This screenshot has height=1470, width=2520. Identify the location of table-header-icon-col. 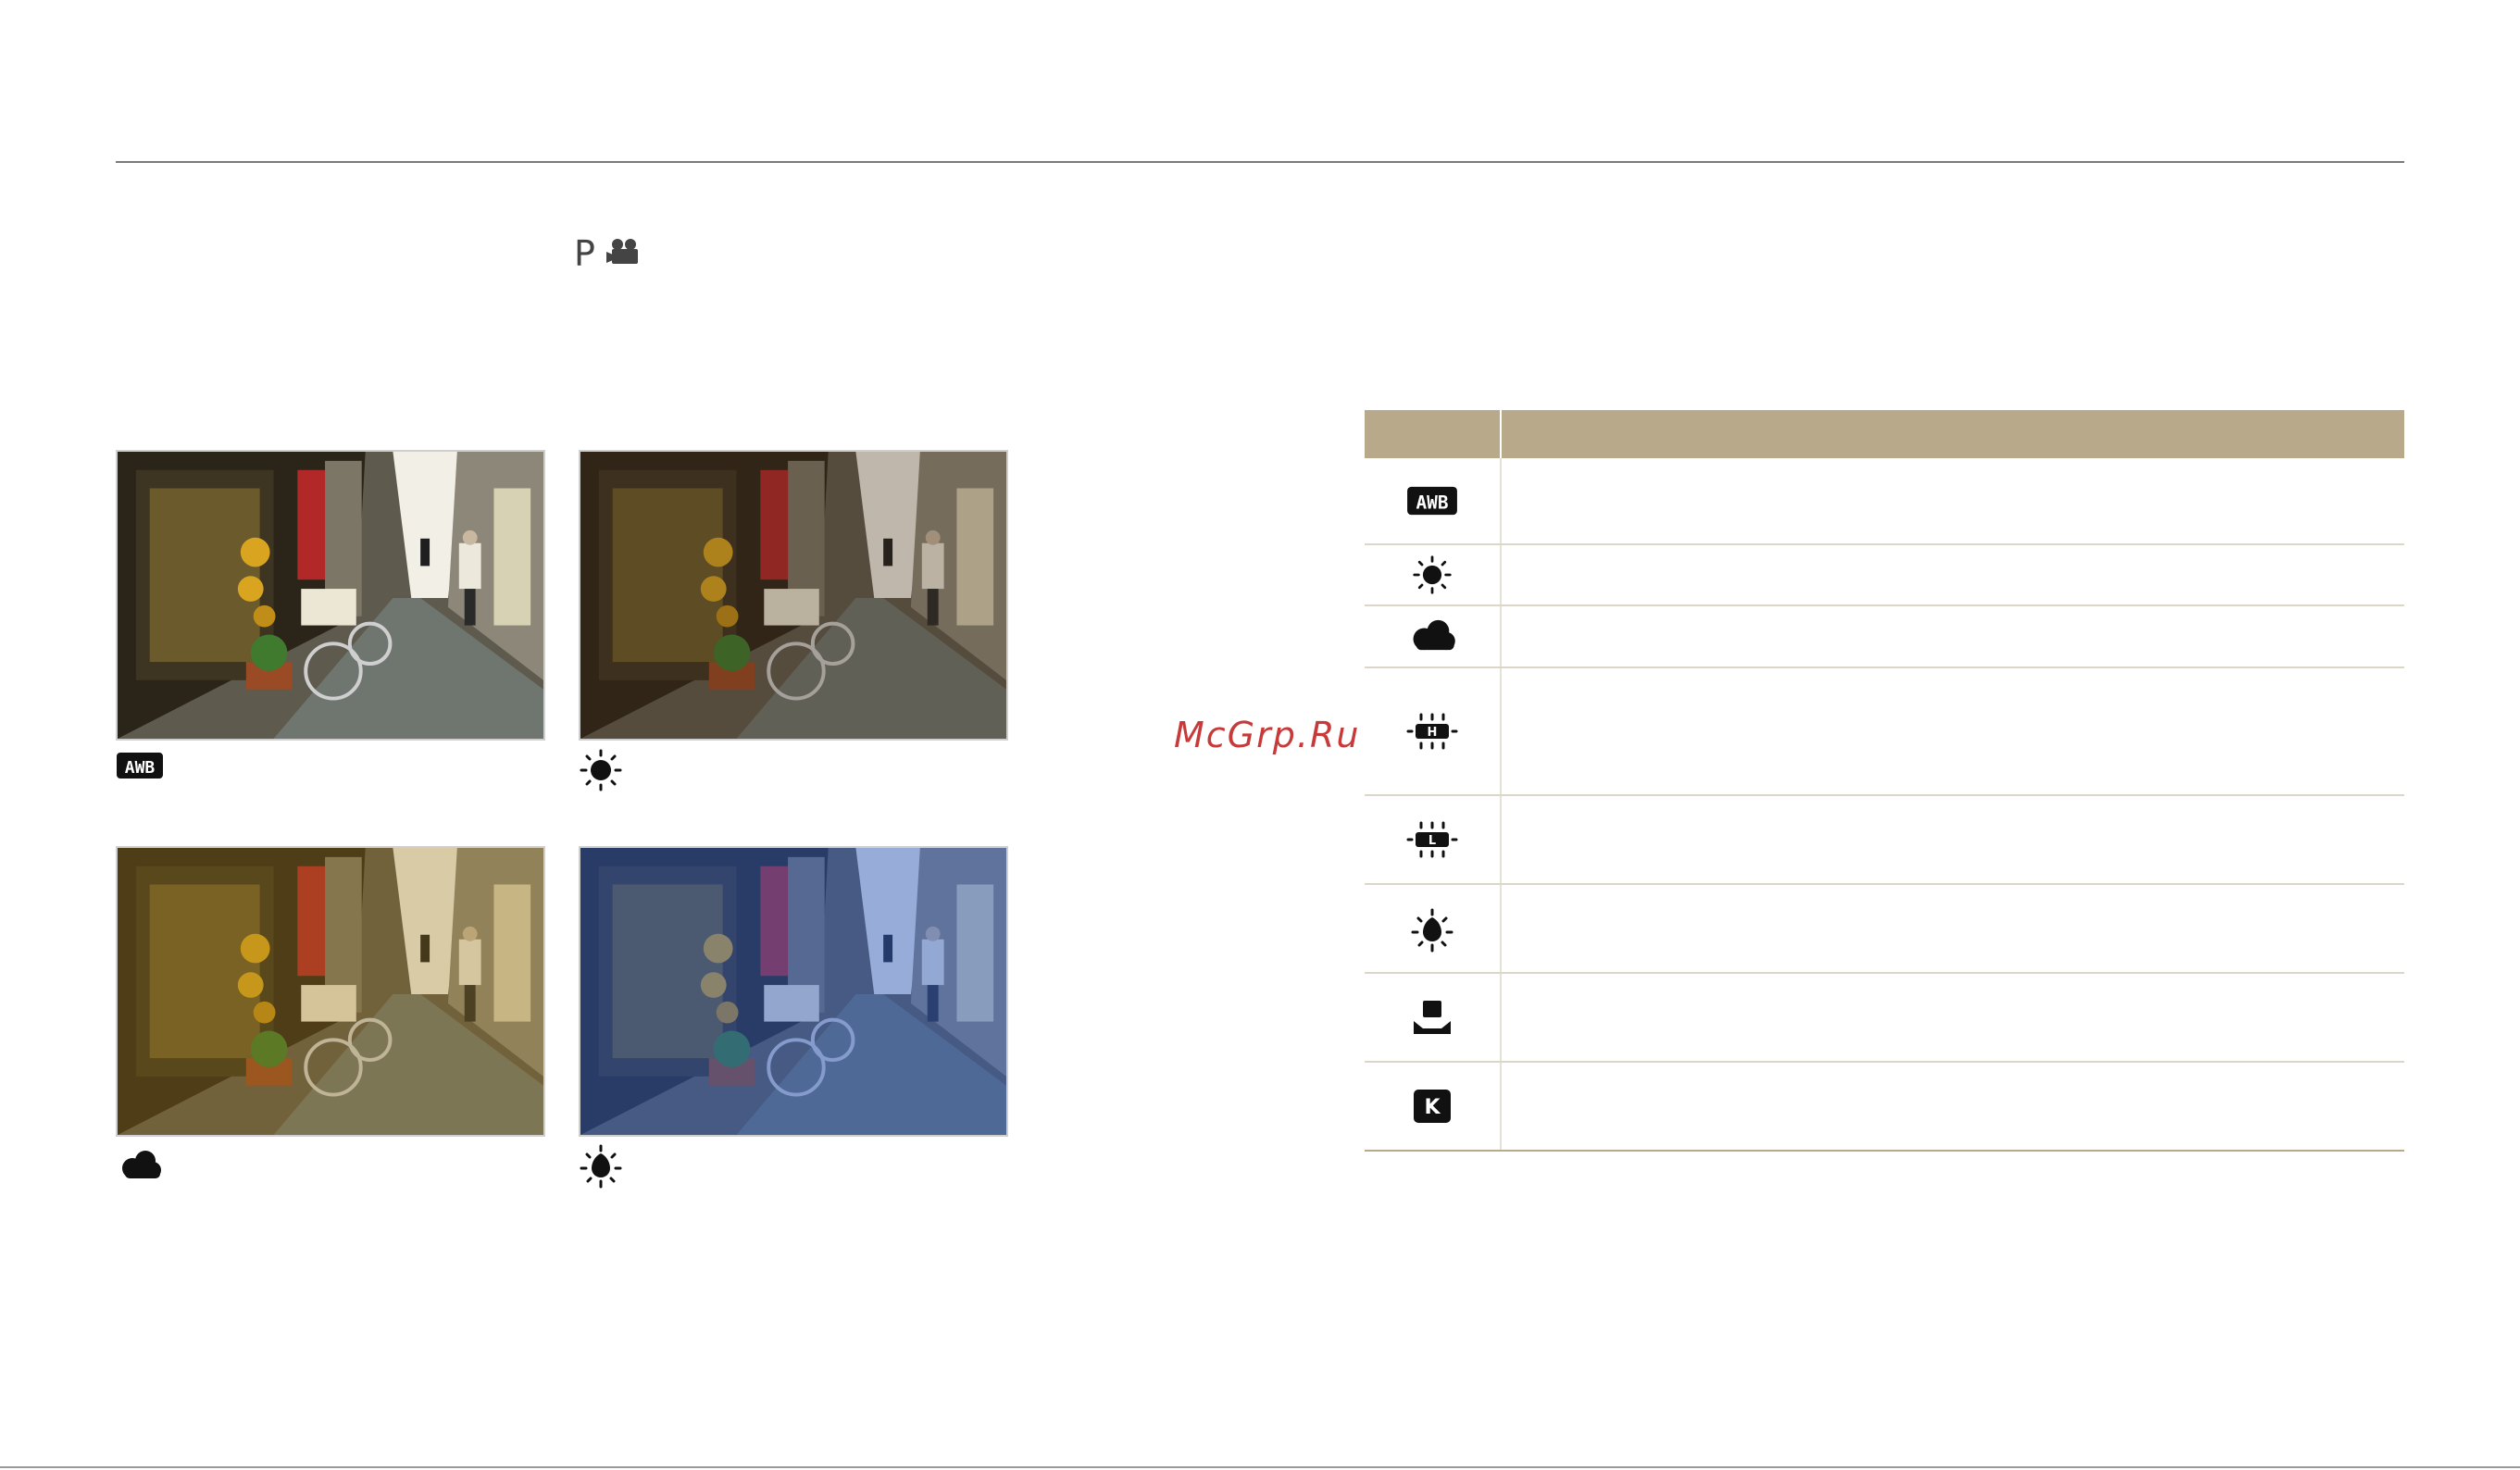
(1433, 434).